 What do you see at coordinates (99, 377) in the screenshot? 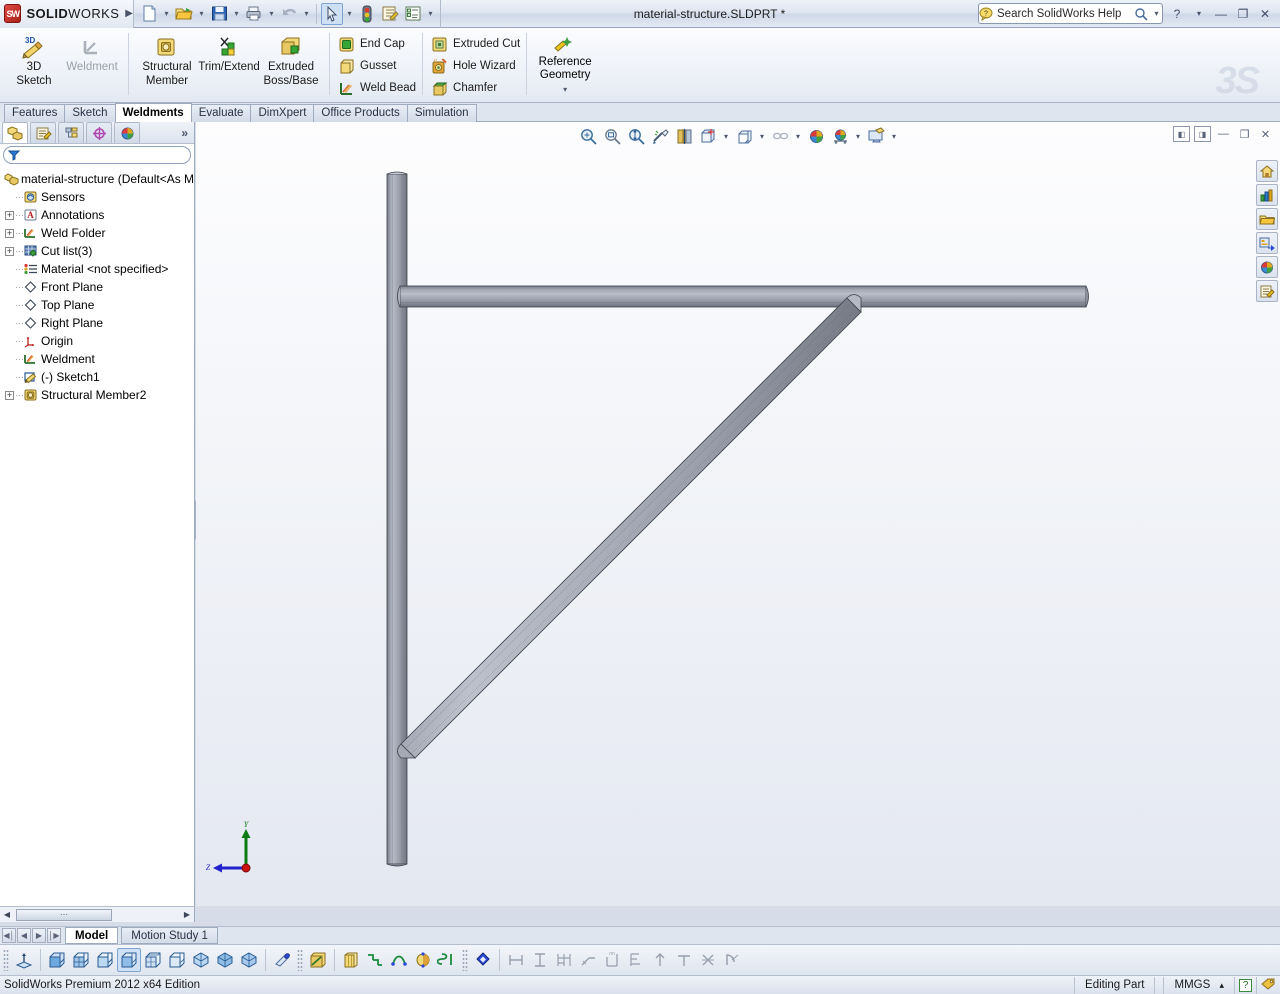
I see `tree-item-sketch1: ⋯ (-) Sketch1` at bounding box center [99, 377].